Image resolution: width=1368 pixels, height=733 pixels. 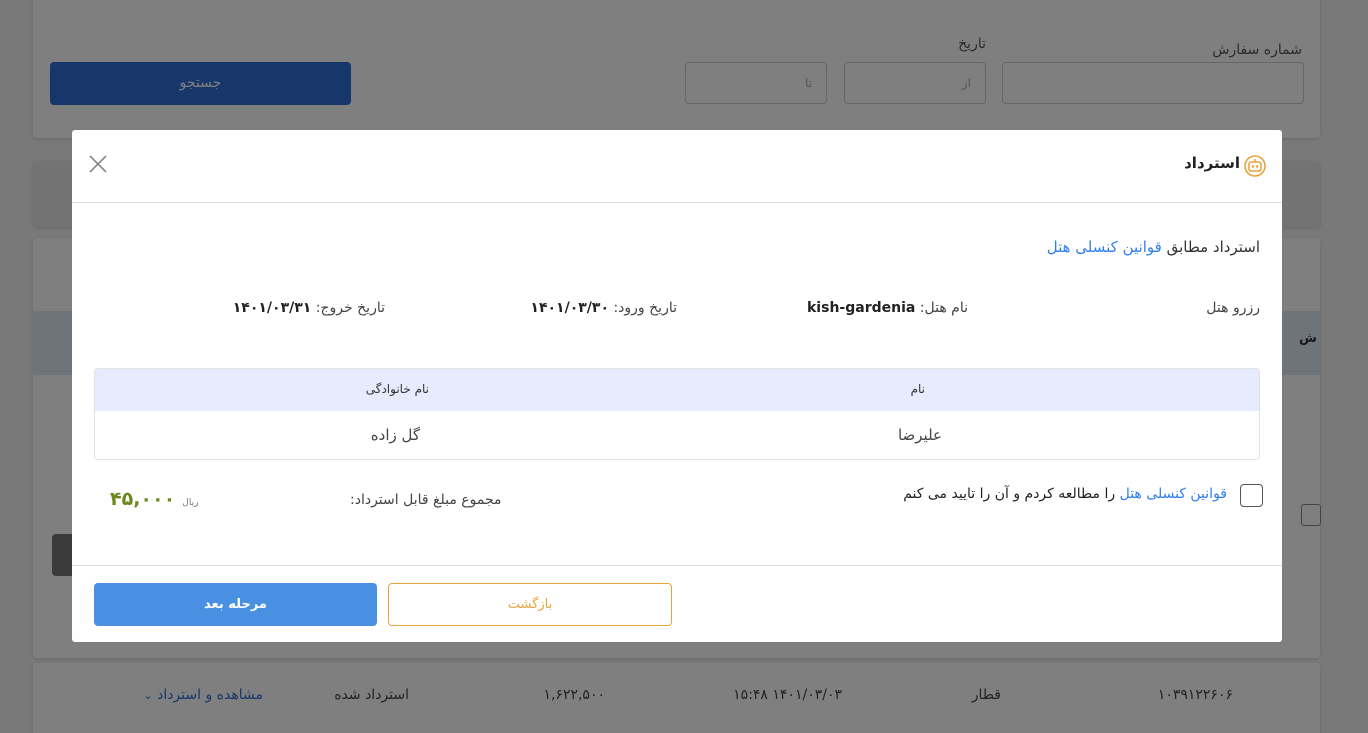 I want to click on checkout-value: ۱۴۰۱/۰۳/۳۱, so click(x=272, y=308).